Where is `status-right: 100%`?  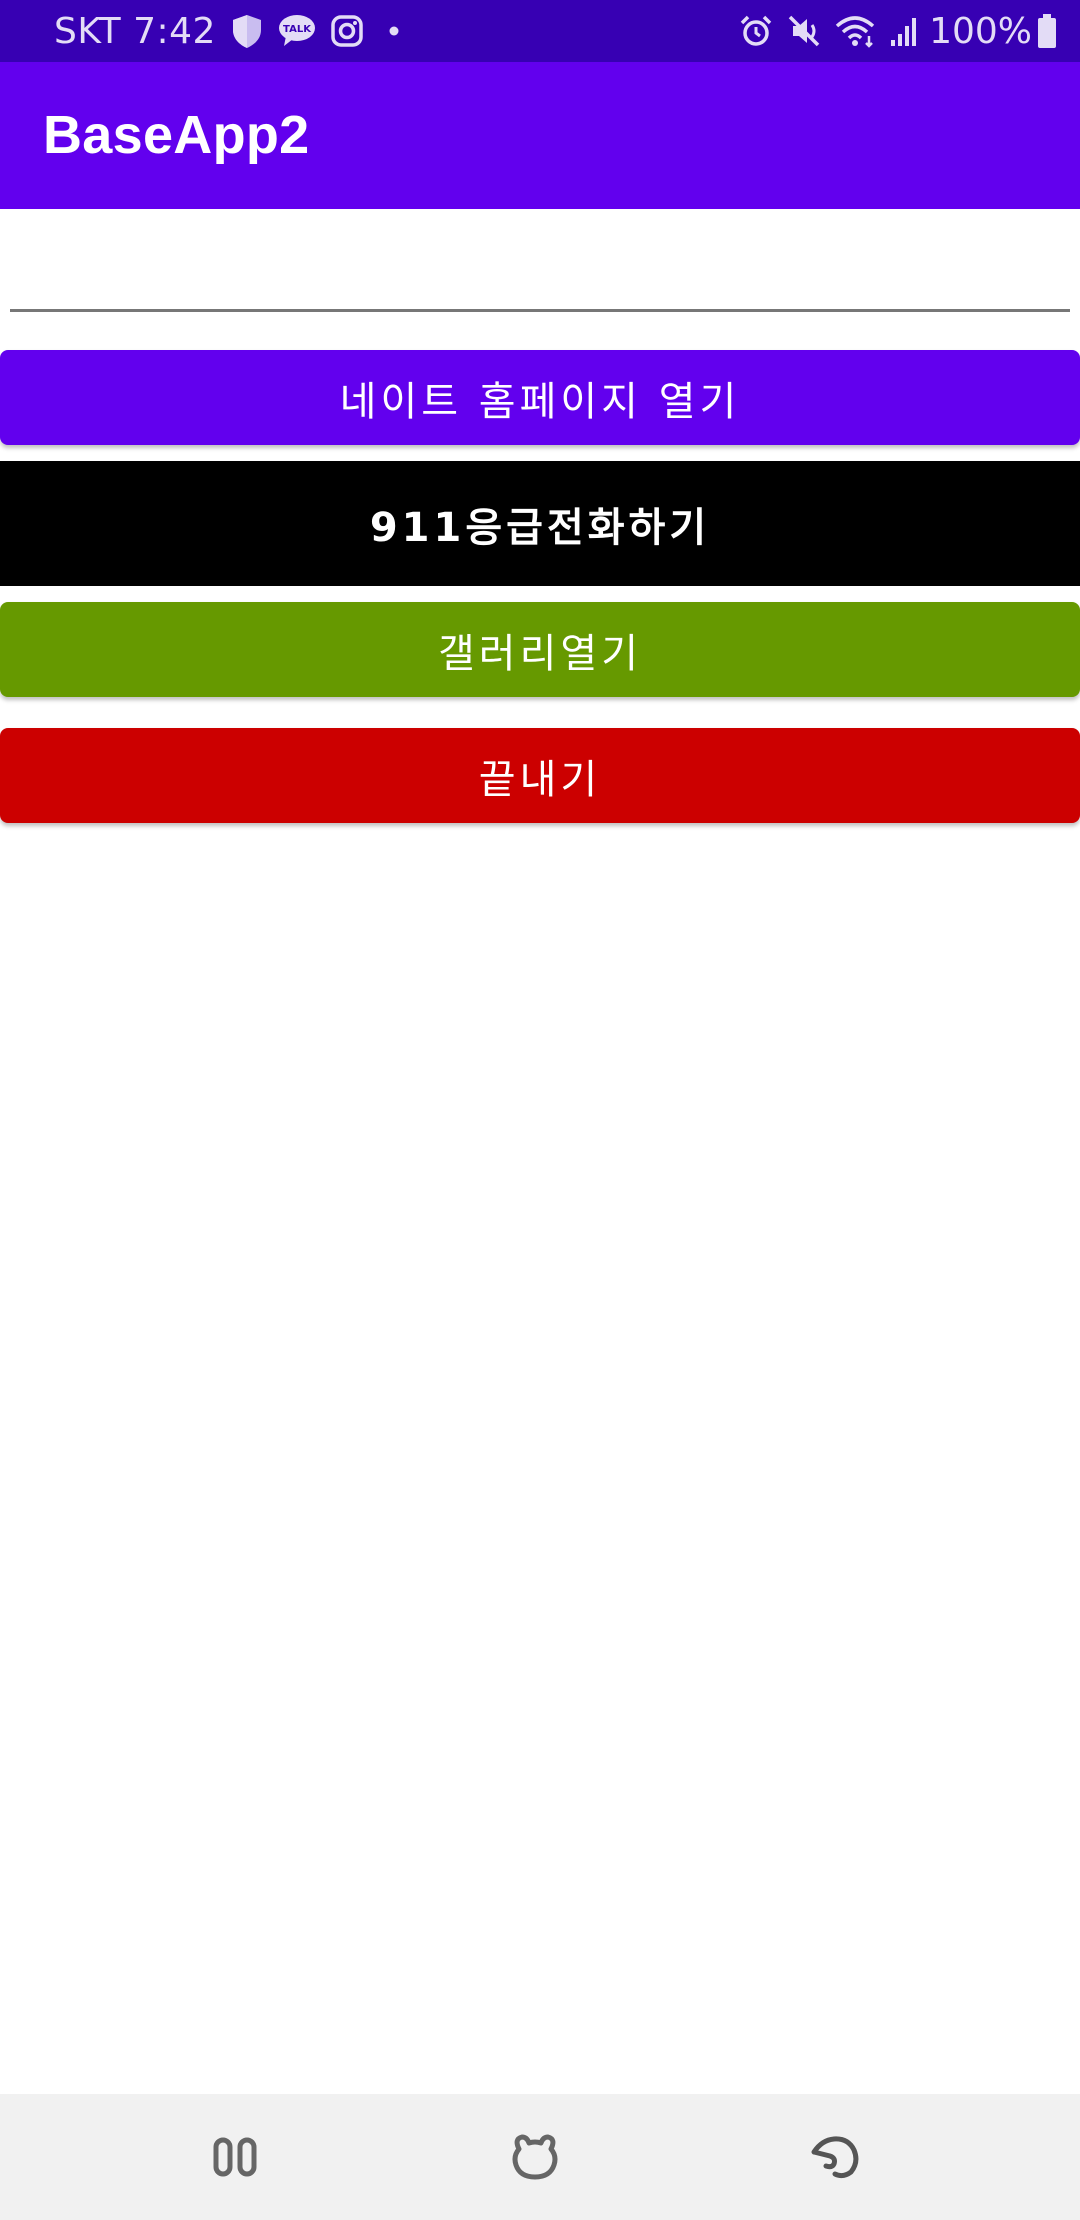 status-right: 100% is located at coordinates (891, 31).